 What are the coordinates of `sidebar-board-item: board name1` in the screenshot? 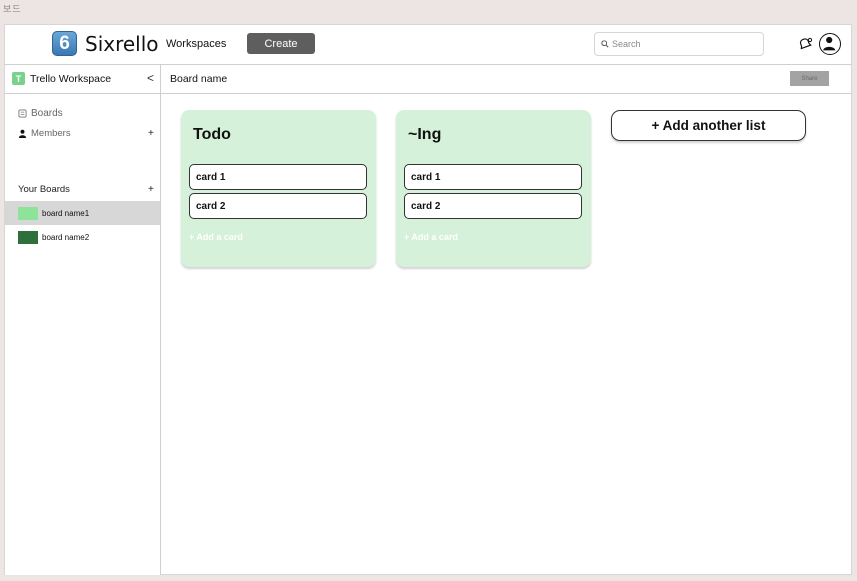 It's located at (82, 213).